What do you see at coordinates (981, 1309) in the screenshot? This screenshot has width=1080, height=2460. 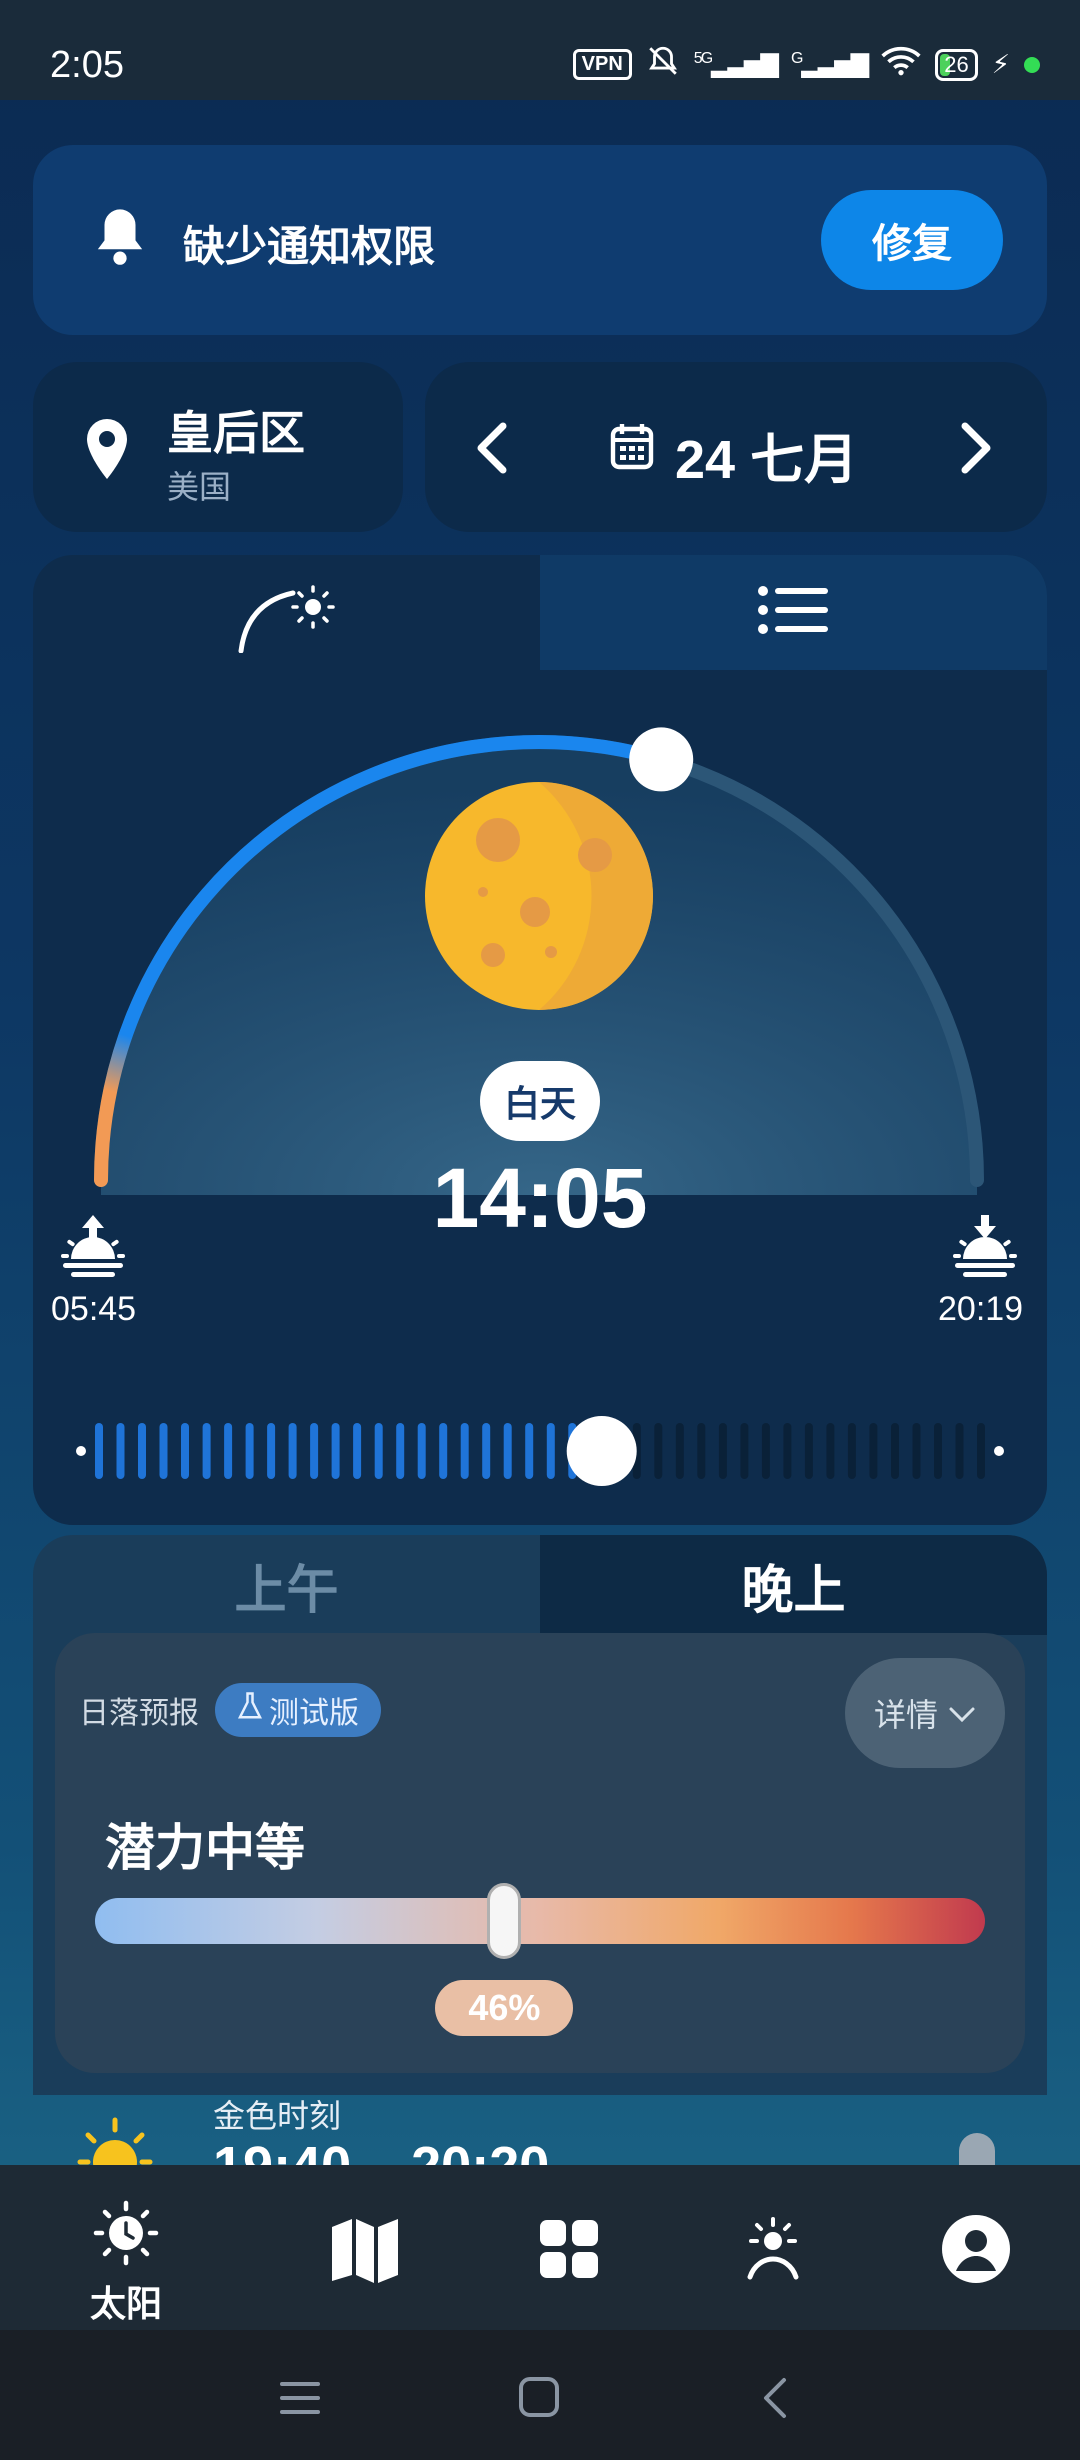 I see `sunset-time: 20:19` at bounding box center [981, 1309].